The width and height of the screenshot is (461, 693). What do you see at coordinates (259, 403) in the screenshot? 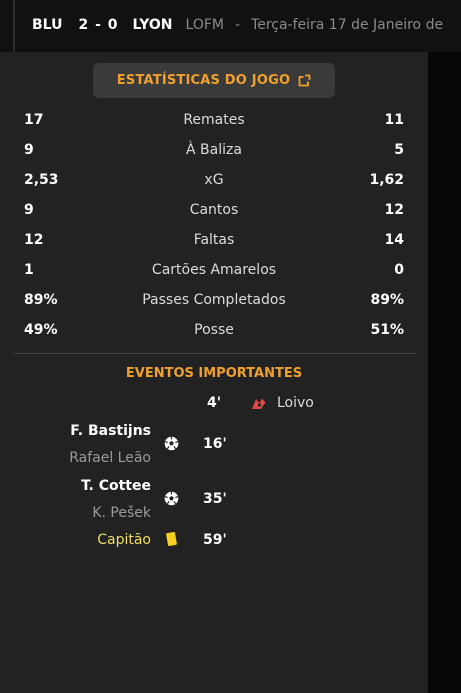
I see `injury-icon` at bounding box center [259, 403].